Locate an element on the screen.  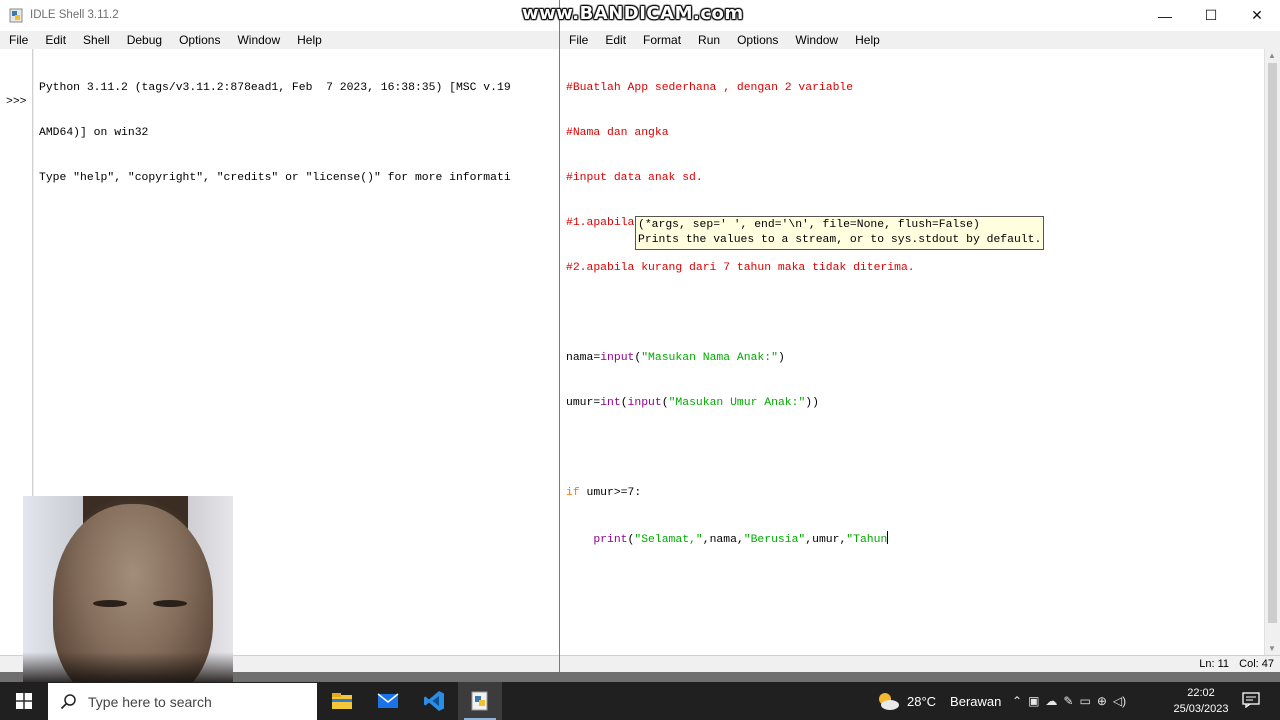
editor-vertical-scrollbar: ▲ ▼ is located at coordinates (1272, 352).